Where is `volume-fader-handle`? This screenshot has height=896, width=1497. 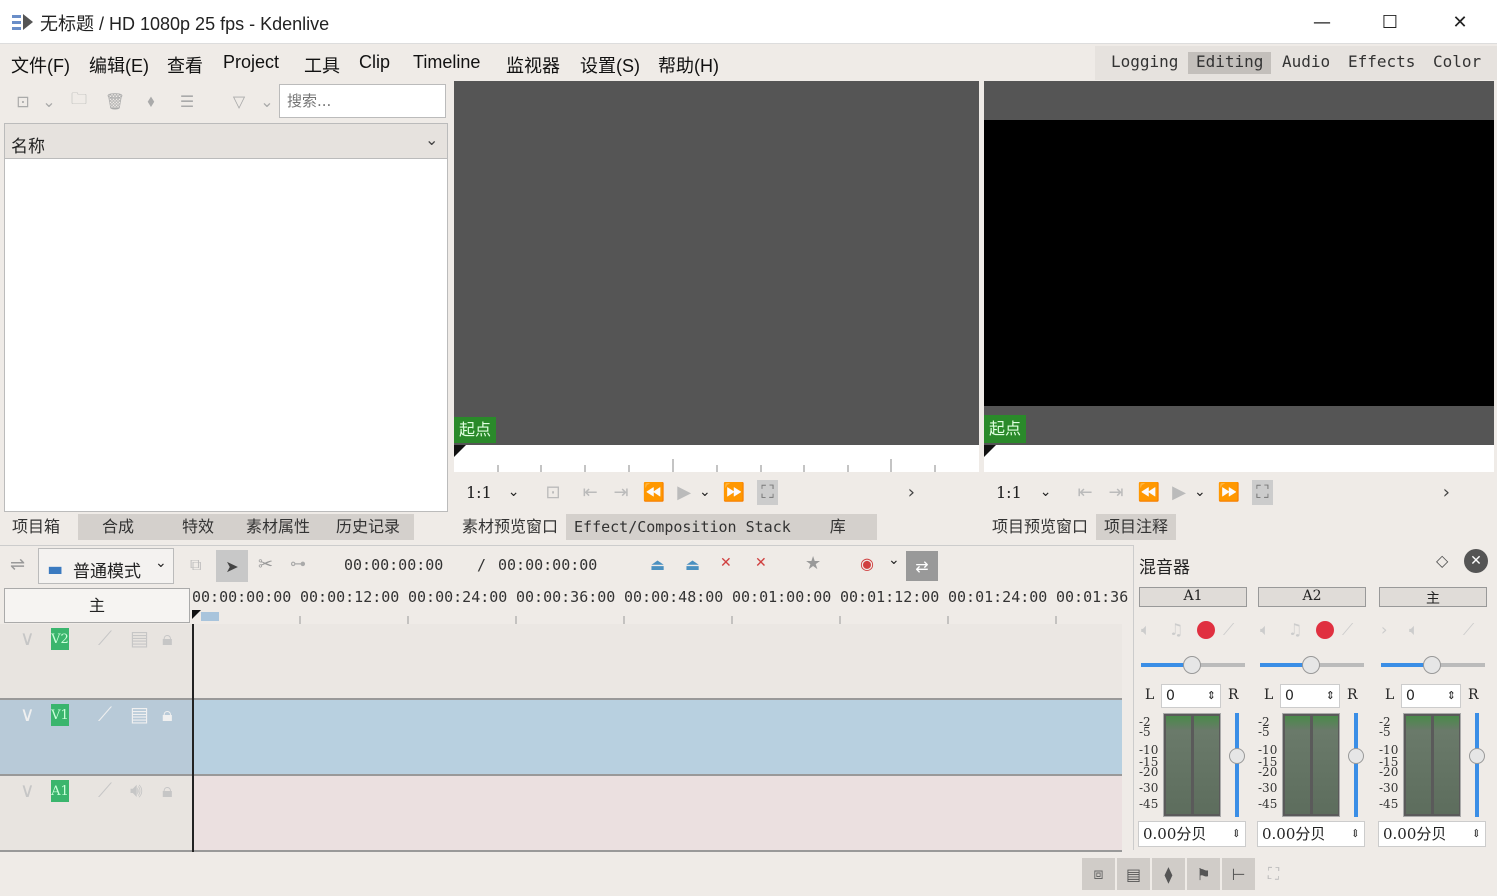 volume-fader-handle is located at coordinates (1356, 756).